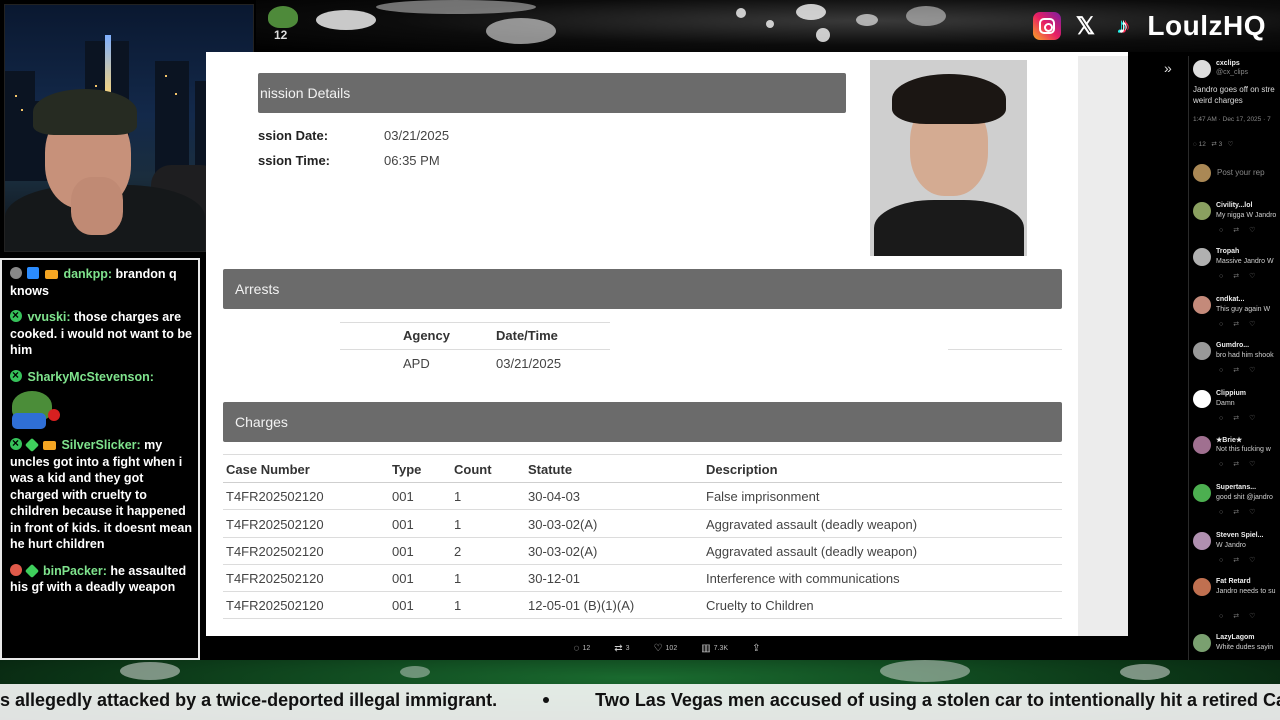 The image size is (1280, 720). Describe the element at coordinates (666, 648) in the screenshot. I see `like-button: ♡ 102` at that location.